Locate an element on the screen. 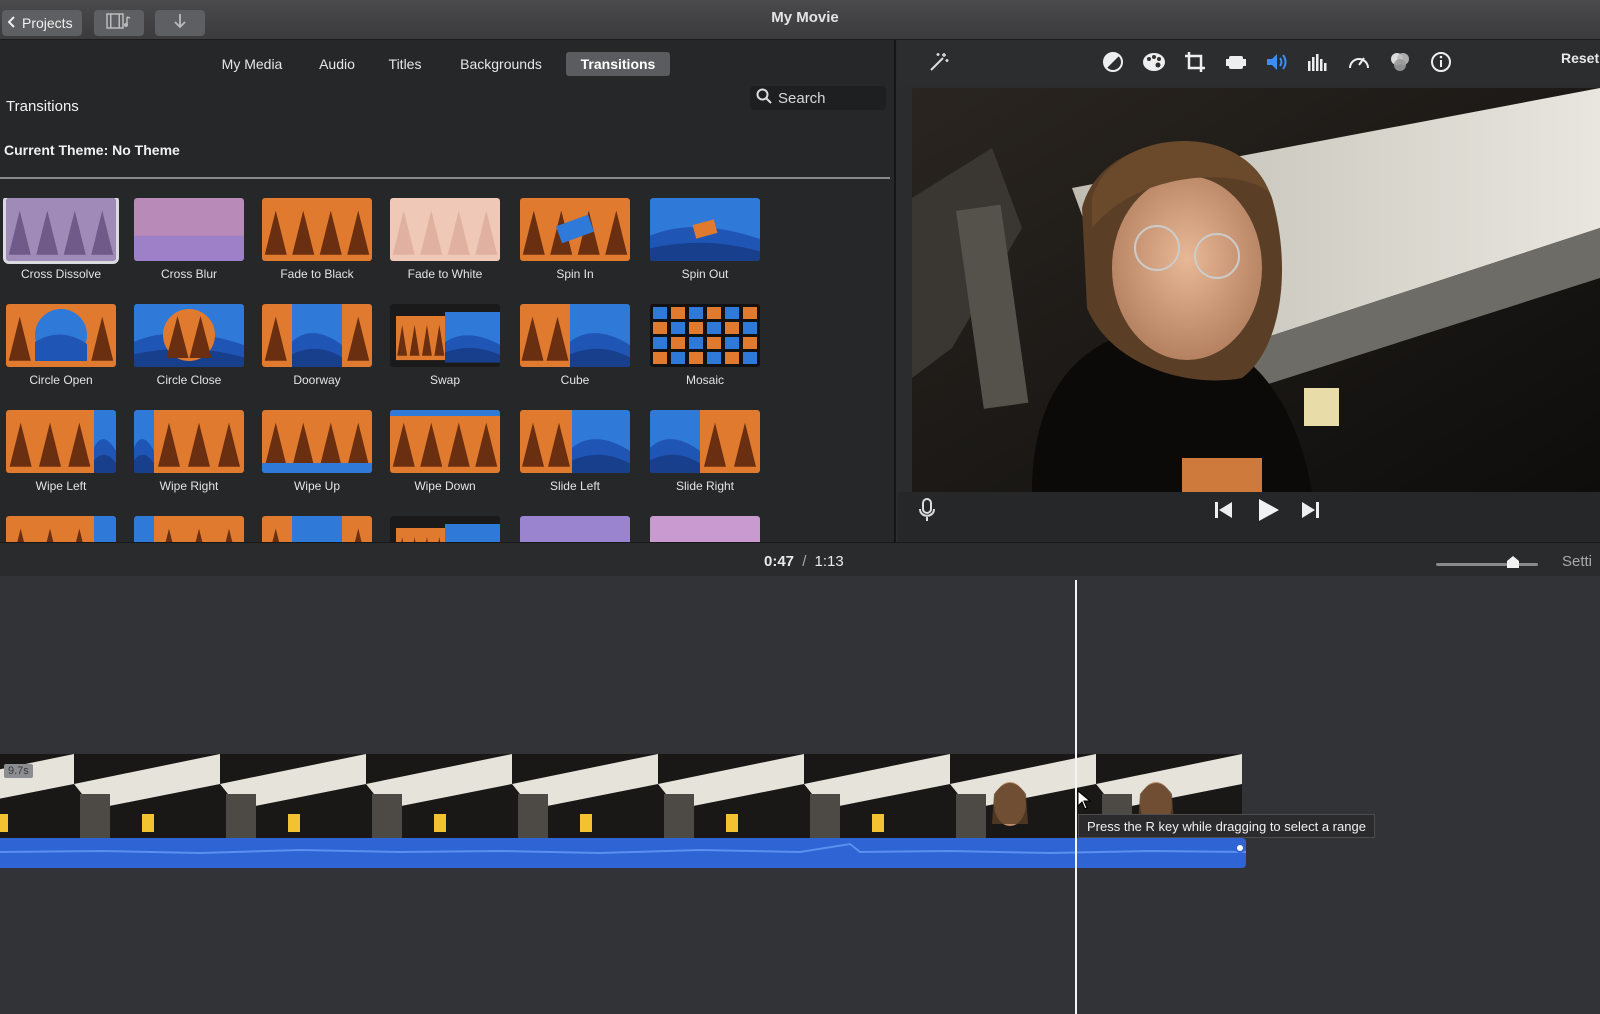 This screenshot has height=1014, width=1600. magic-wand-icon is located at coordinates (939, 62).